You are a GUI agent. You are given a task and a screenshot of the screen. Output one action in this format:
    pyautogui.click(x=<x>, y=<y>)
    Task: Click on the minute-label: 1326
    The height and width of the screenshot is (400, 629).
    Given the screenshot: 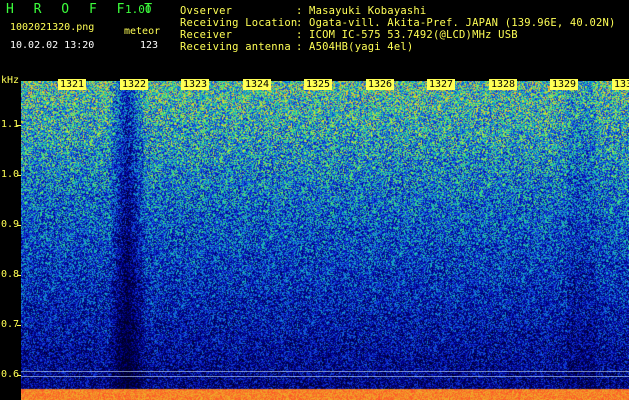 What is the action you would take?
    pyautogui.click(x=380, y=84)
    